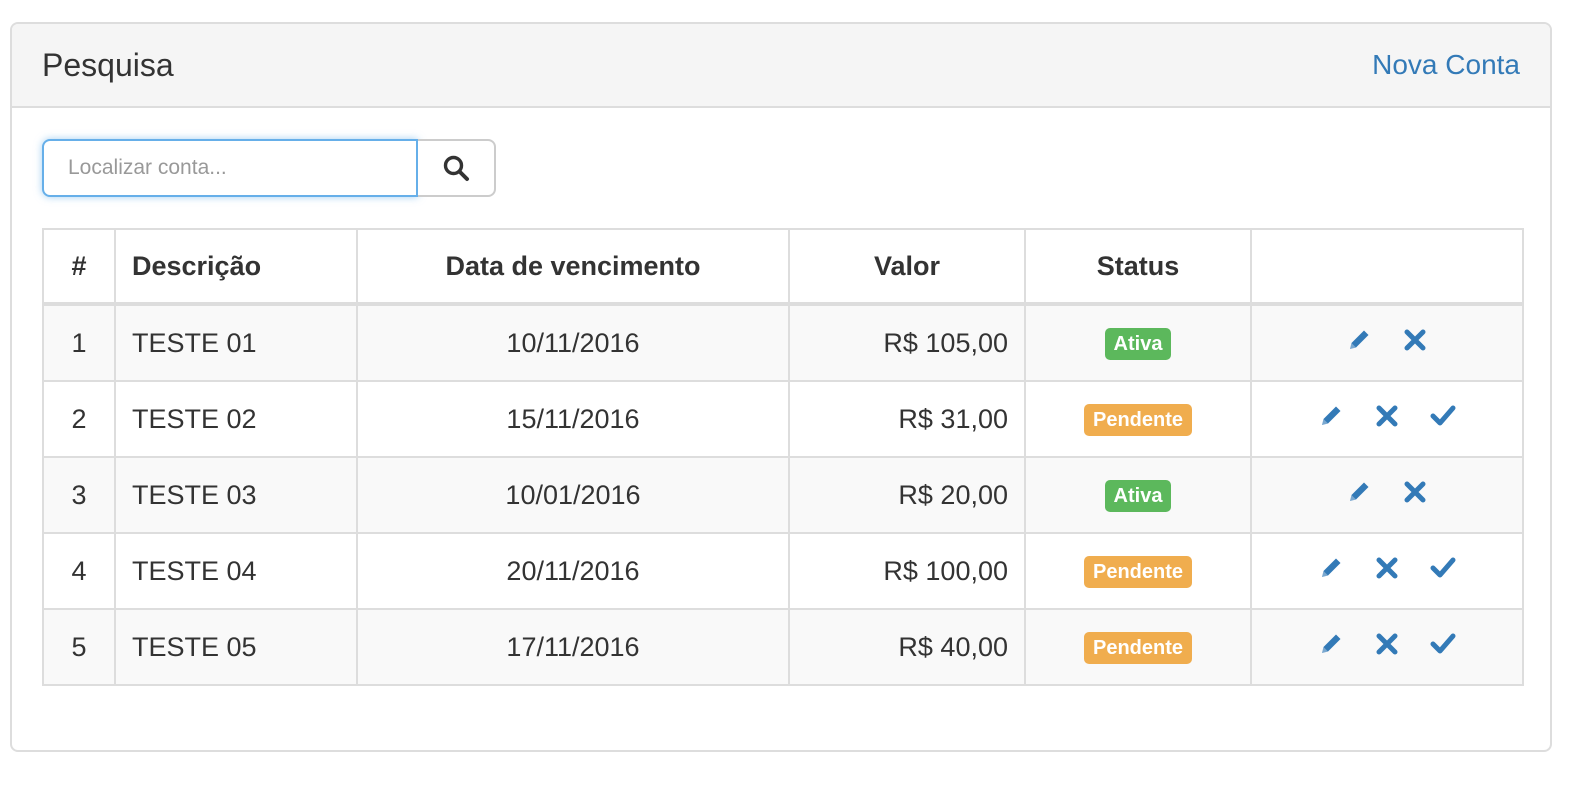  What do you see at coordinates (230, 168) in the screenshot?
I see `search-input` at bounding box center [230, 168].